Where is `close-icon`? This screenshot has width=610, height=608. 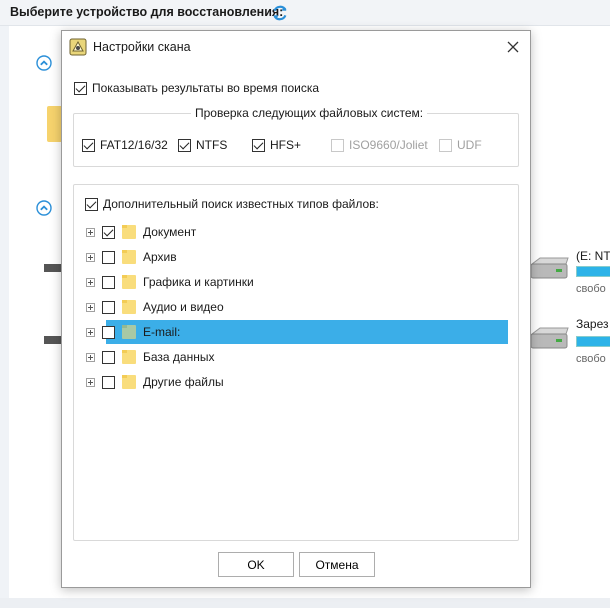 close-icon is located at coordinates (513, 47).